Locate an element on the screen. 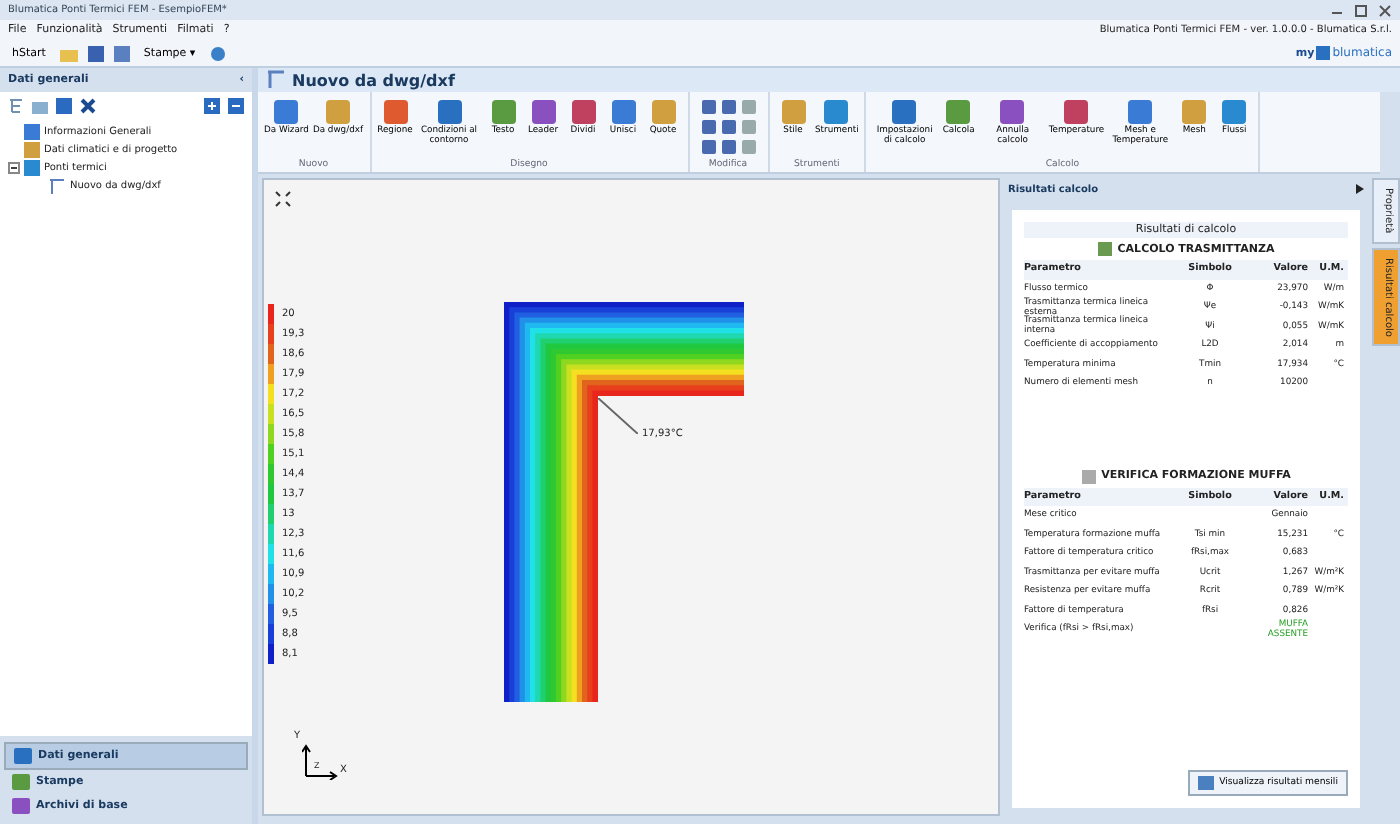 Image resolution: width=1400 pixels, height=824 pixels. collapse-icon is located at coordinates (236, 106).